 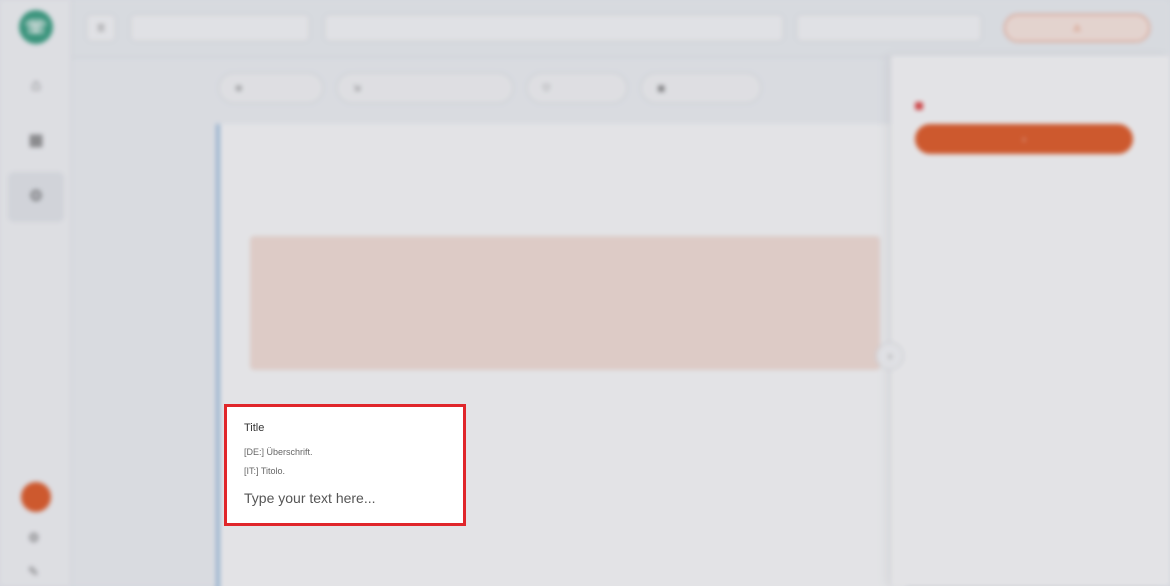 I want to click on home-icon: ⌂, so click(x=36, y=85).